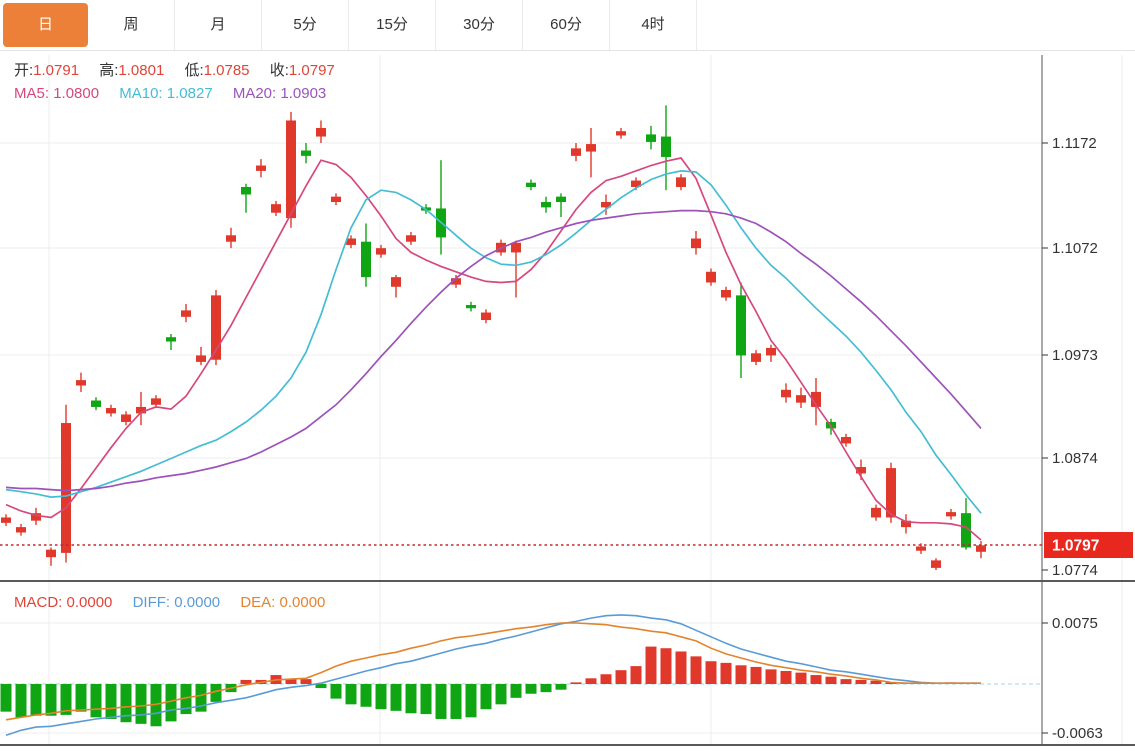 The image size is (1135, 751). I want to click on tab-m30: 30分, so click(479, 25).